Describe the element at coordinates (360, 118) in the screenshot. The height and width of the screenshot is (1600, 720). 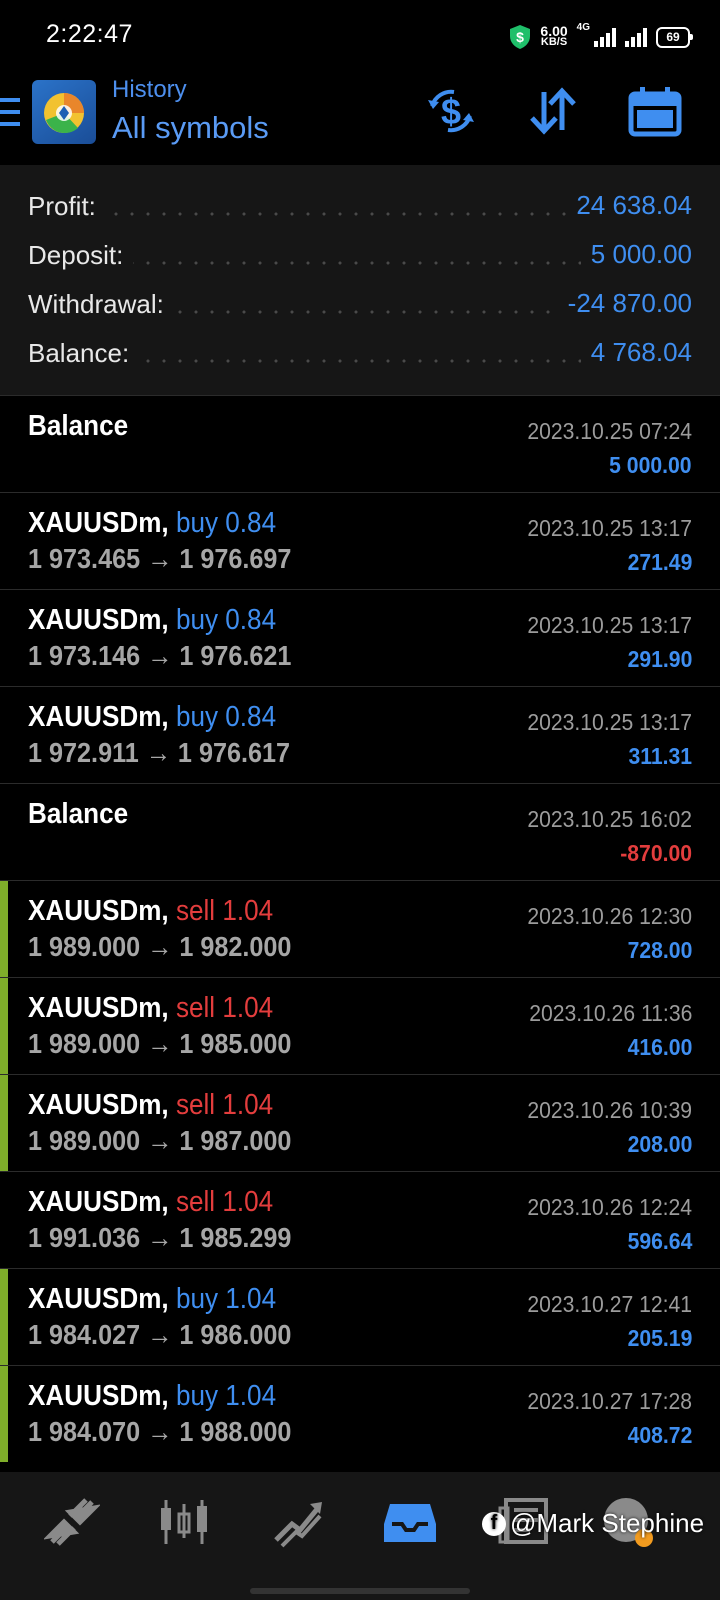
I see `app-bar: History All symbols $` at that location.